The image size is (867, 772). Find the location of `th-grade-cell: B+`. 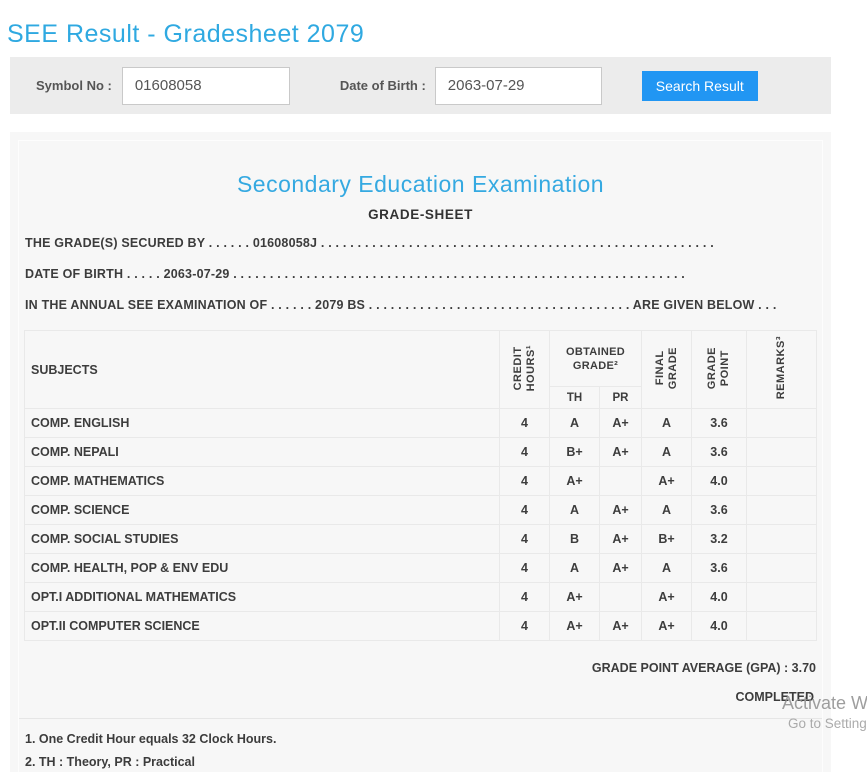

th-grade-cell: B+ is located at coordinates (574, 452).